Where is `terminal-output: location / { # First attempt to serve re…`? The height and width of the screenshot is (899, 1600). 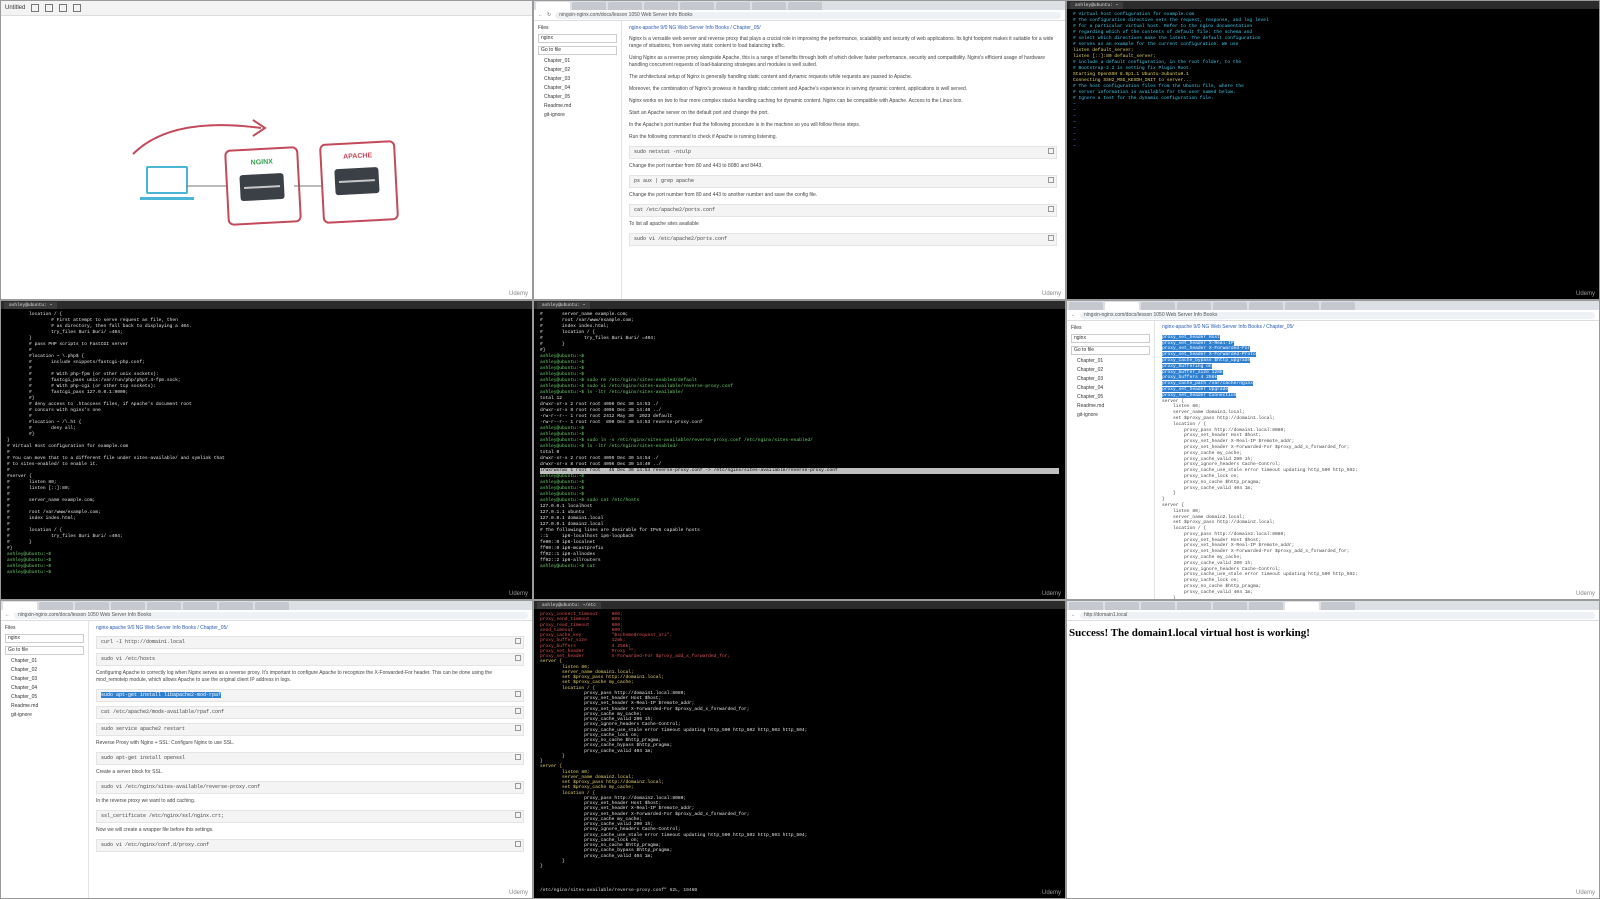
terminal-output: location / { # First attempt to serve re… is located at coordinates (266, 444).